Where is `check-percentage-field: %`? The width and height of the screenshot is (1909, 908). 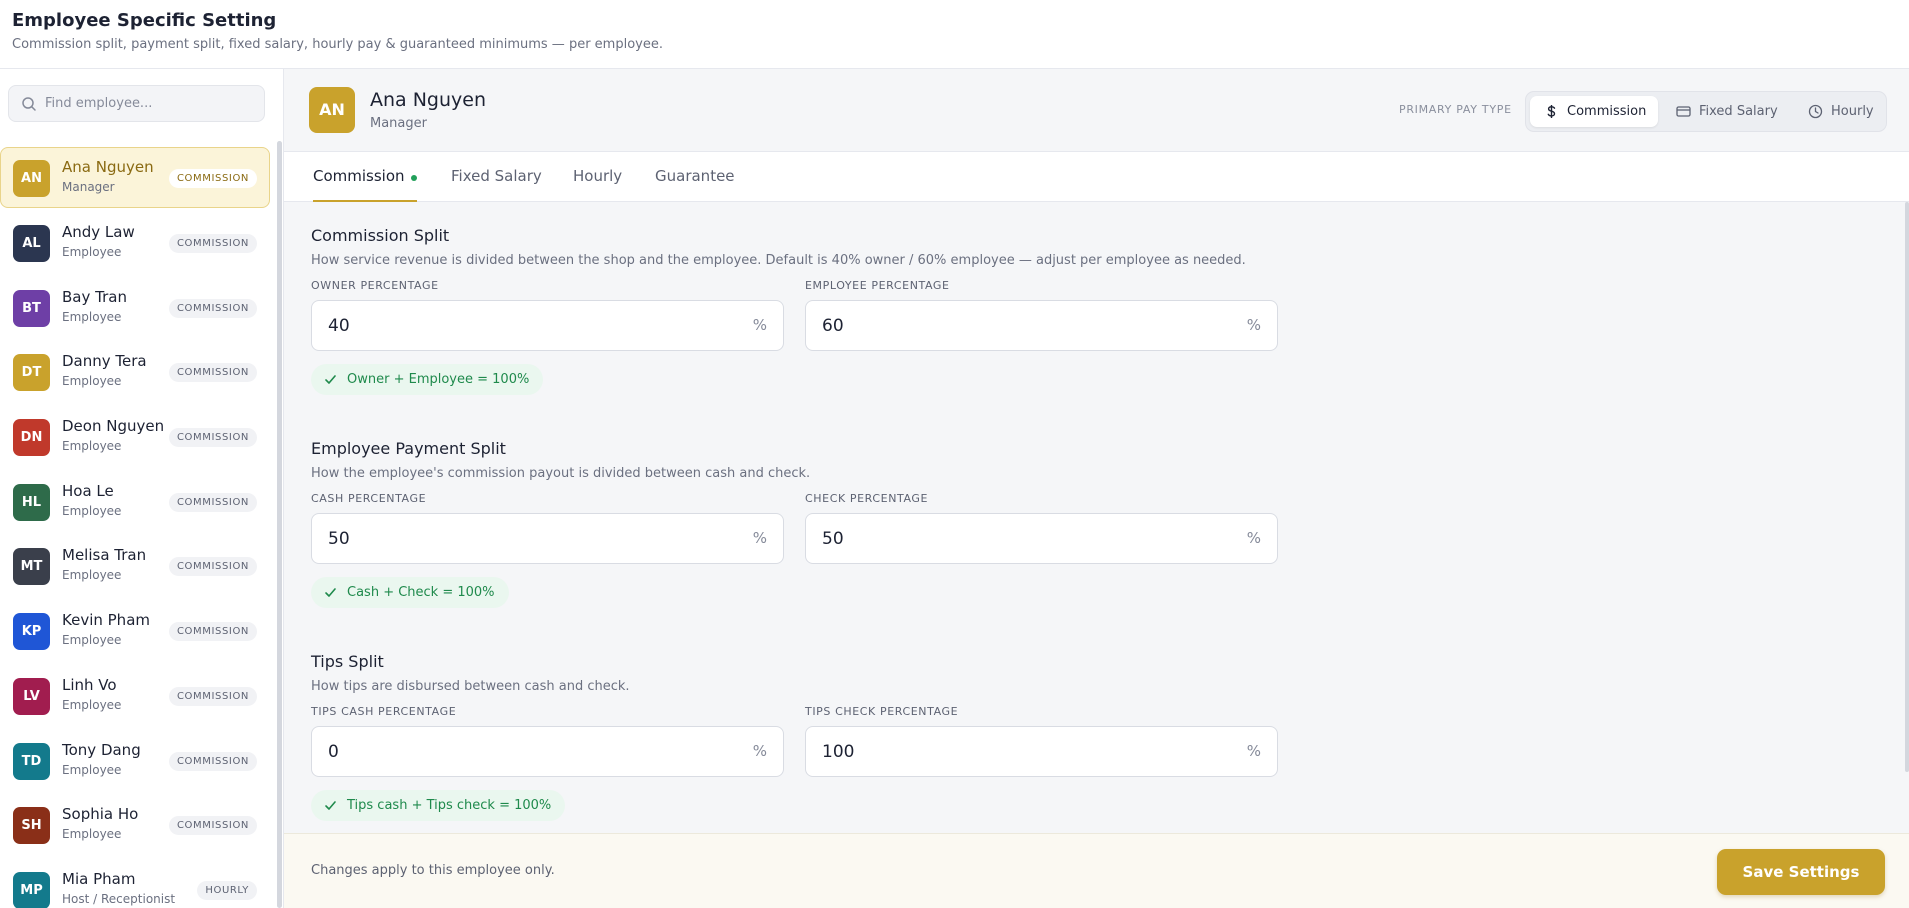 check-percentage-field: % is located at coordinates (1041, 538).